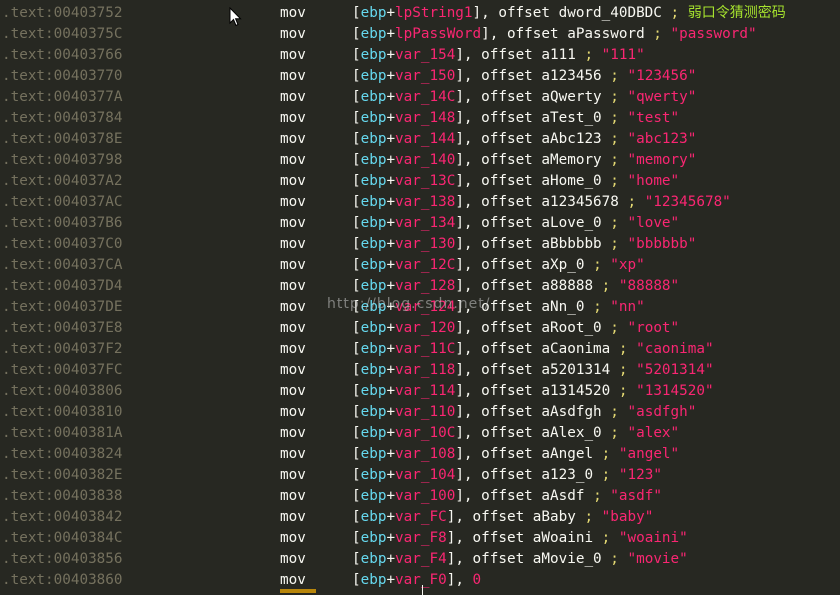 This screenshot has width=840, height=595. What do you see at coordinates (562, 265) in the screenshot?
I see `symbol-name: aXp_0` at bounding box center [562, 265].